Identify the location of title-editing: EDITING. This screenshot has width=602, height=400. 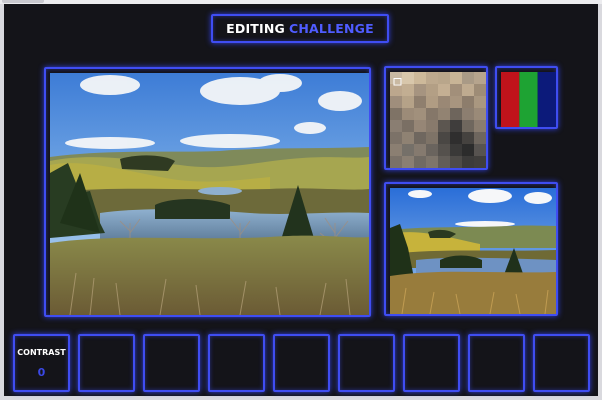
(256, 28).